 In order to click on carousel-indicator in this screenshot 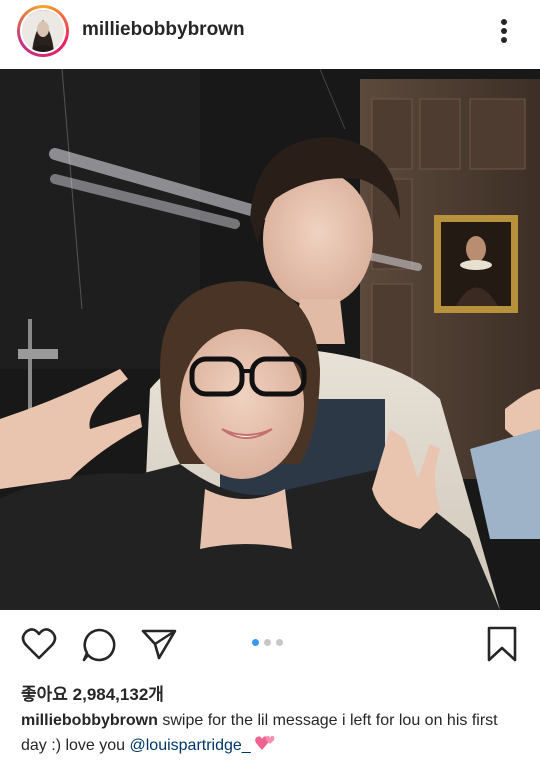, I will do `click(267, 642)`.